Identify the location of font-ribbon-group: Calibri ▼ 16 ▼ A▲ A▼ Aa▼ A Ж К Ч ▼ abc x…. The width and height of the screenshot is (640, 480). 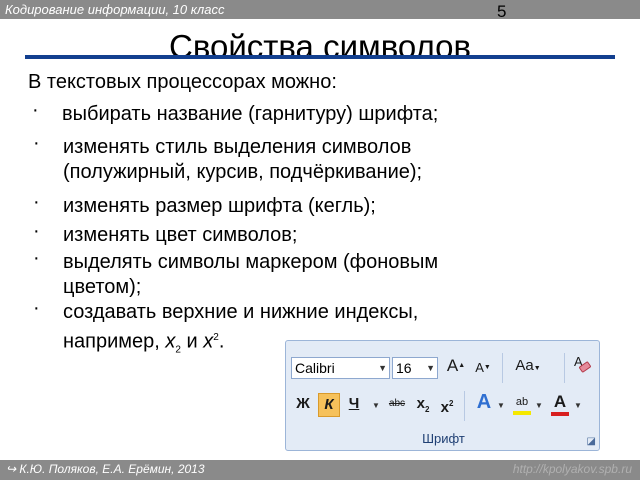
(442, 395).